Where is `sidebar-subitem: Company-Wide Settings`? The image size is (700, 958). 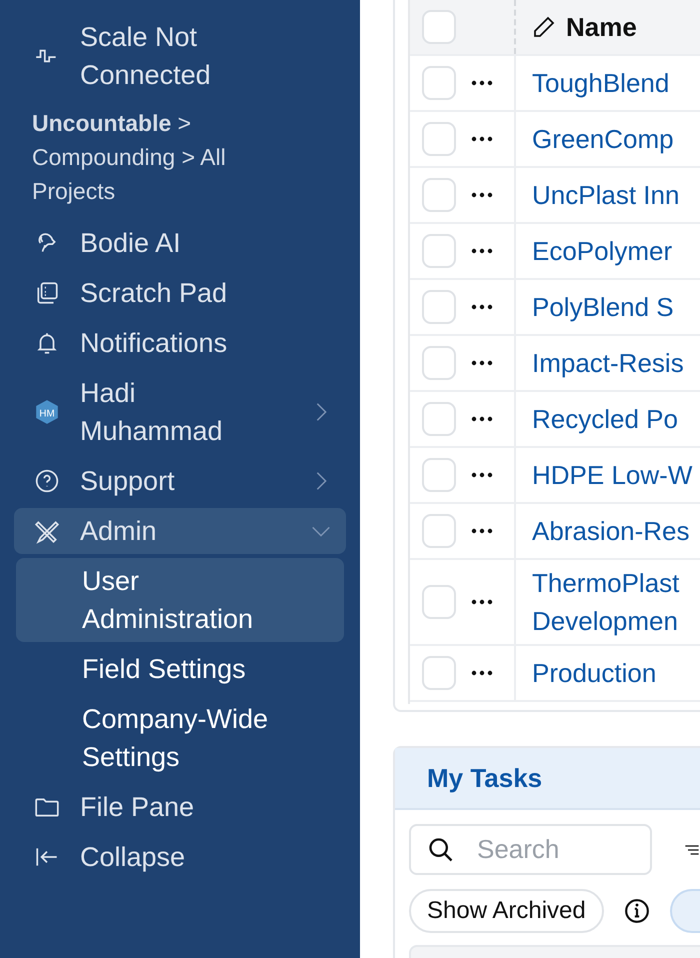 sidebar-subitem: Company-Wide Settings is located at coordinates (180, 738).